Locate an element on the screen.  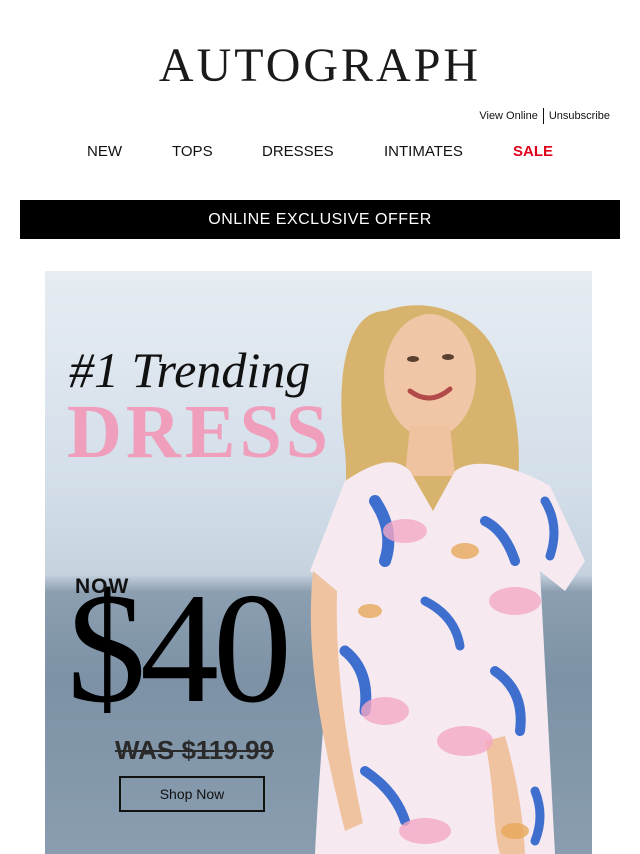
nav-item-new: NEW is located at coordinates (104, 151).